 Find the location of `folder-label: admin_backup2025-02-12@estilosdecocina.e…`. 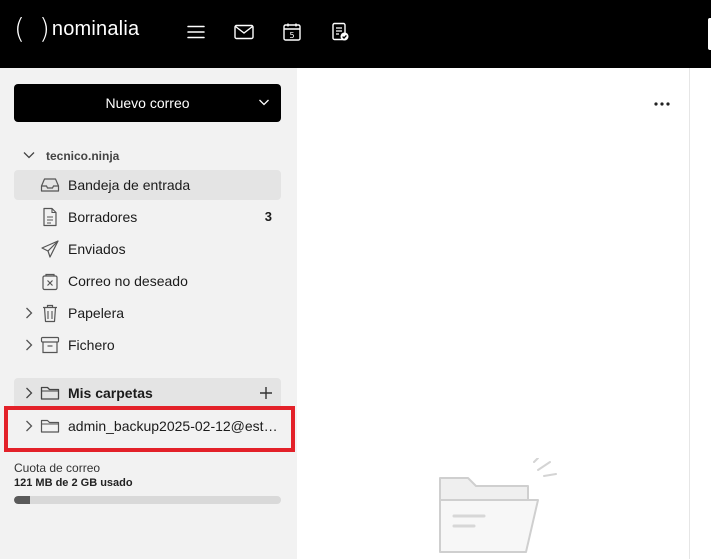

folder-label: admin_backup2025-02-12@estilosdecocina.e… is located at coordinates (173, 426).